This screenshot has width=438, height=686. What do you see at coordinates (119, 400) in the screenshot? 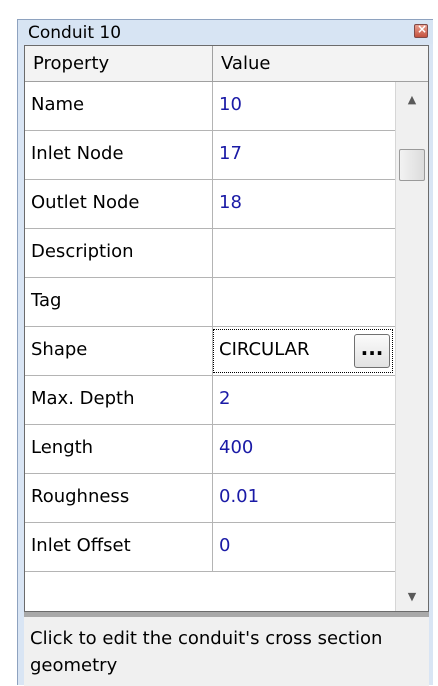
I see `property-label: Max. Depth` at bounding box center [119, 400].